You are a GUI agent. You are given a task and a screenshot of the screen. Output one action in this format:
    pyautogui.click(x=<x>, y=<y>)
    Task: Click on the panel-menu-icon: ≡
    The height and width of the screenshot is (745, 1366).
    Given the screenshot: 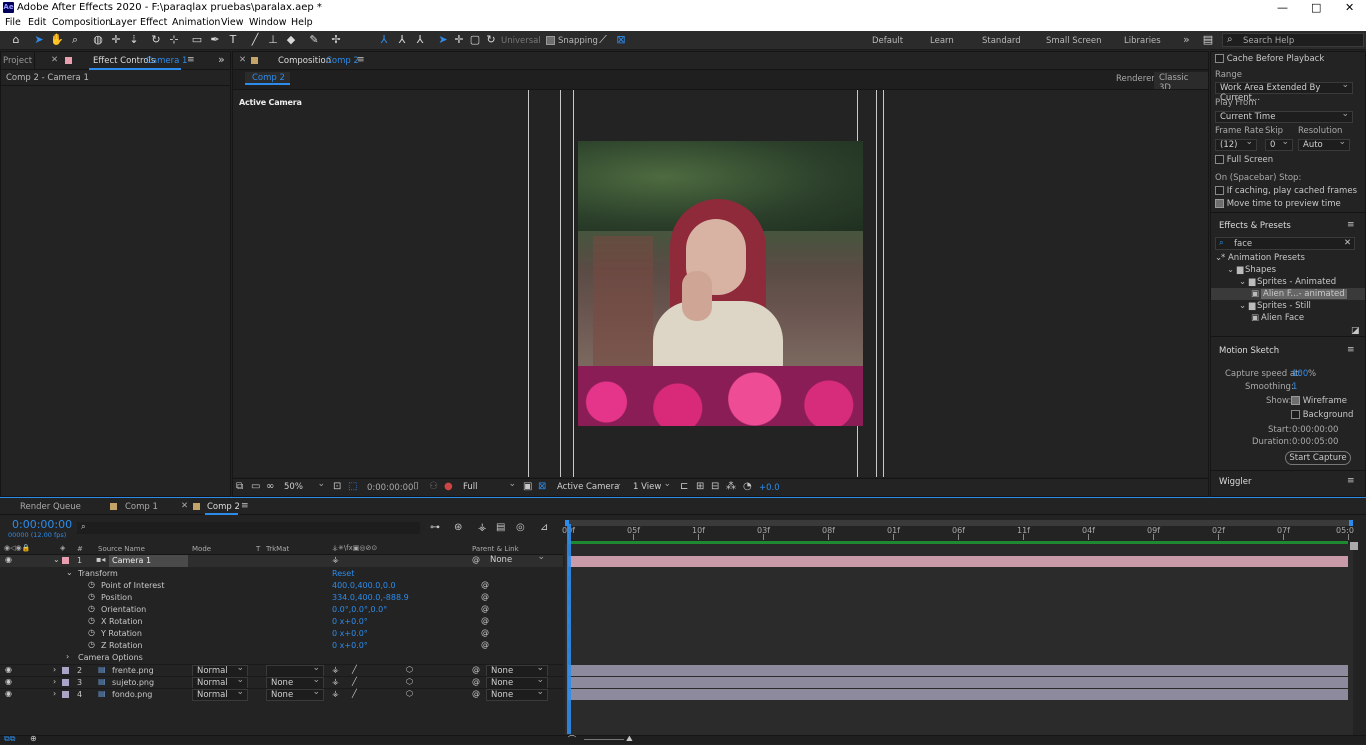 What is the action you would take?
    pyautogui.click(x=191, y=60)
    